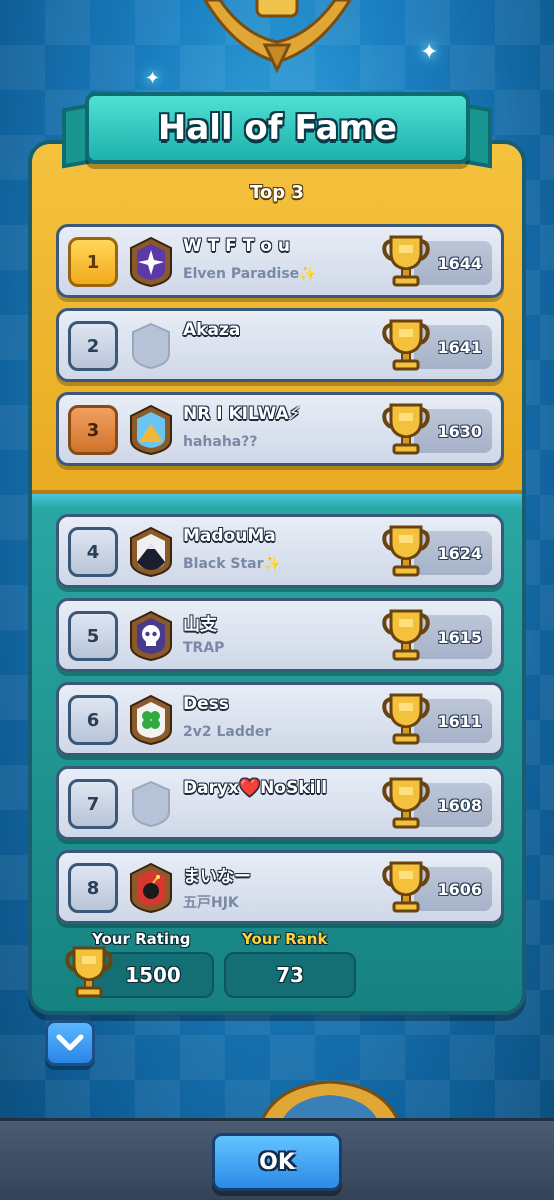 The height and width of the screenshot is (1200, 554). Describe the element at coordinates (280, 345) in the screenshot. I see `leaderboard-row: 2 Akaza 1641` at that location.